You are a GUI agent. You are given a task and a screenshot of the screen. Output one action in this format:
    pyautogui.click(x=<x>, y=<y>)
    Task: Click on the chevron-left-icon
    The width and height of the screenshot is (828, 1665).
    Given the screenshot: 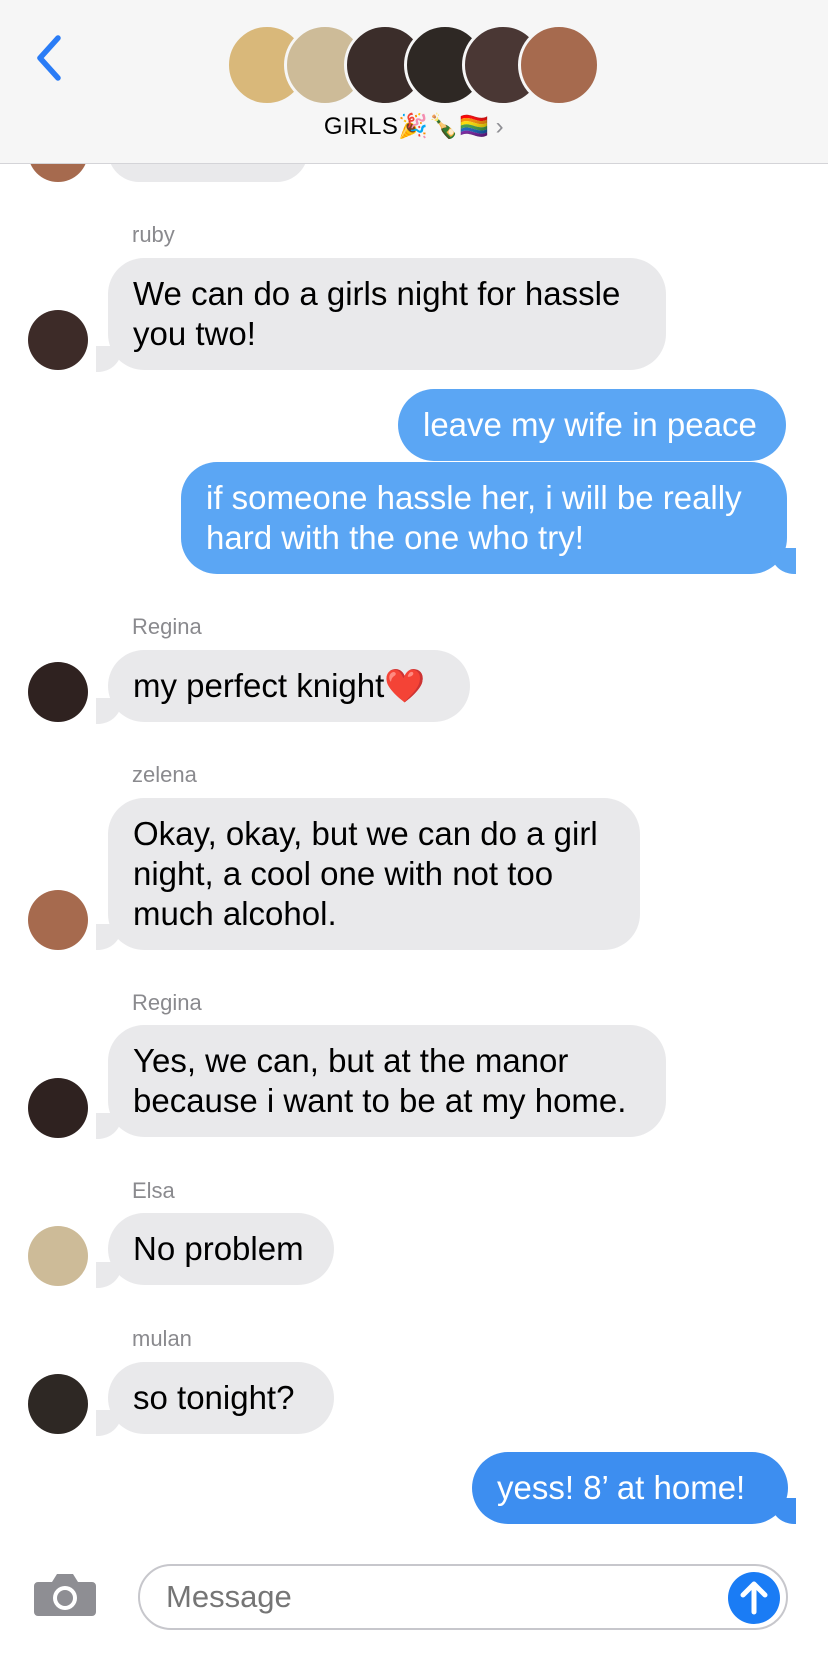 What is the action you would take?
    pyautogui.click(x=49, y=58)
    